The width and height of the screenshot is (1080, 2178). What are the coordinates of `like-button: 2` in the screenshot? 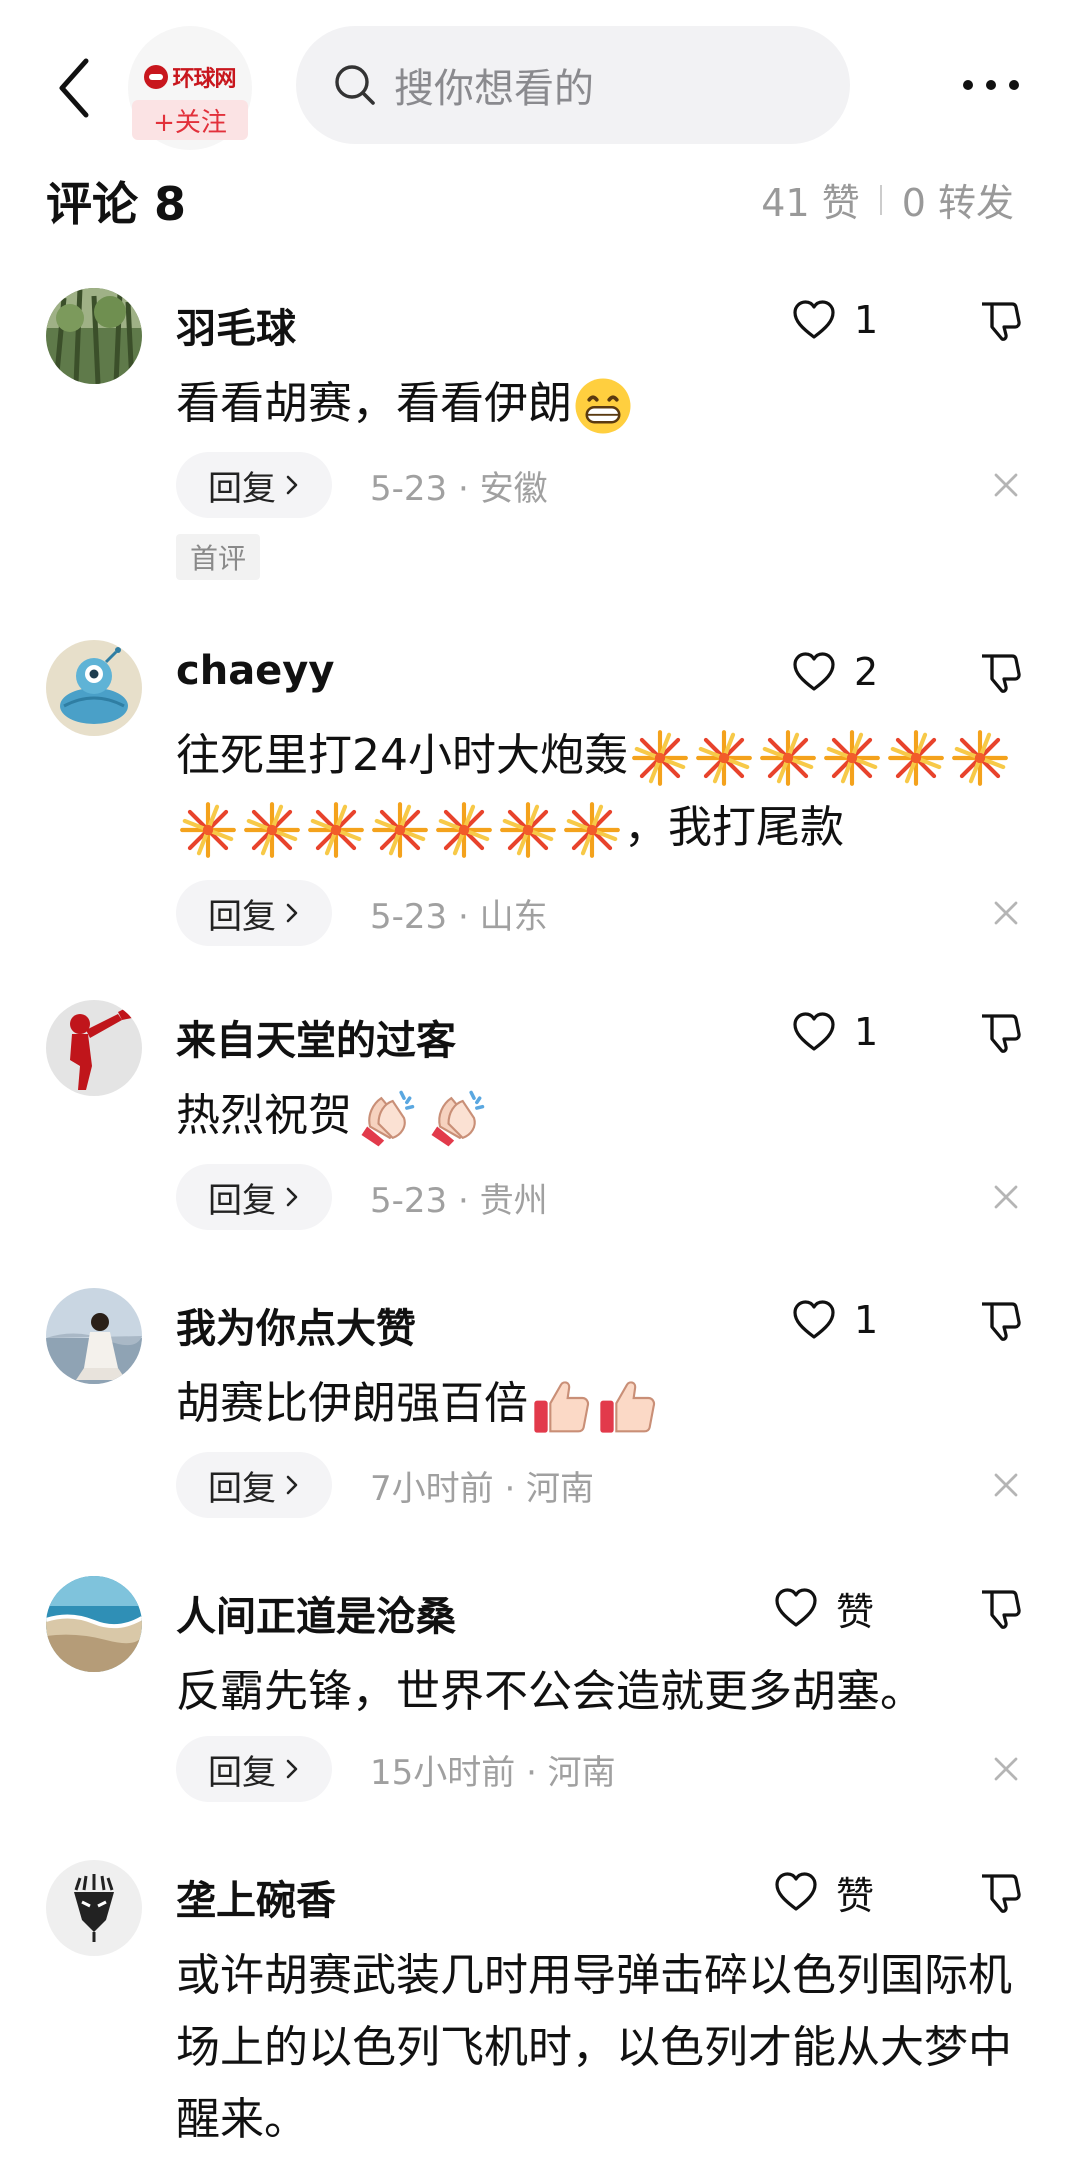 It's located at (834, 672).